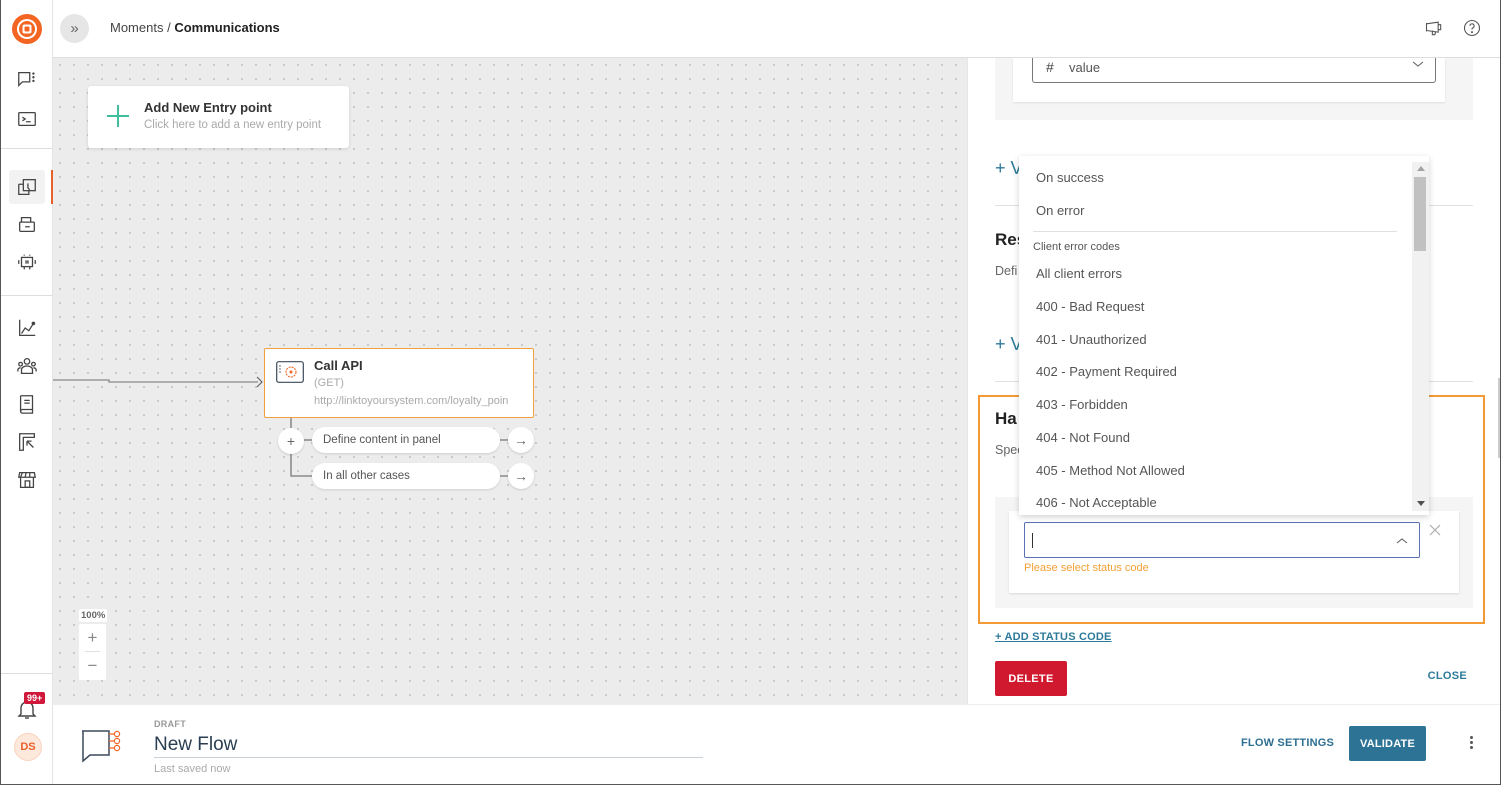 The image size is (1501, 785). Describe the element at coordinates (1215, 372) in the screenshot. I see `dropdown-option: 402 - Payment Required` at that location.